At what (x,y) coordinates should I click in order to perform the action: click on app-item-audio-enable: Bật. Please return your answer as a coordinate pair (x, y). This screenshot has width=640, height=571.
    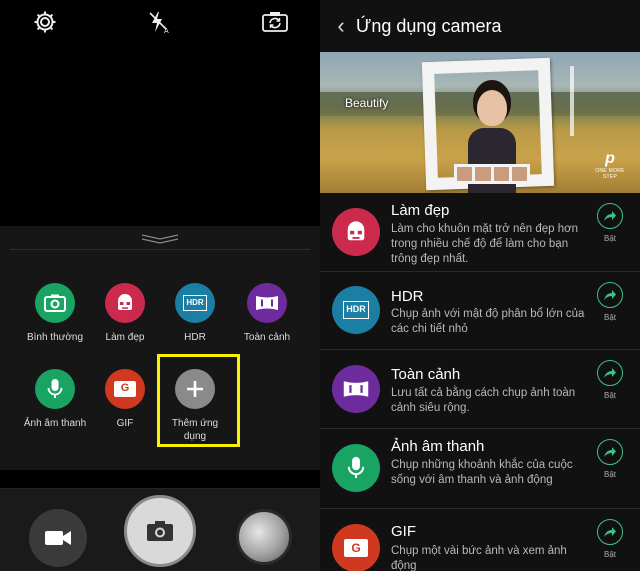
    Looking at the image, I should click on (610, 459).